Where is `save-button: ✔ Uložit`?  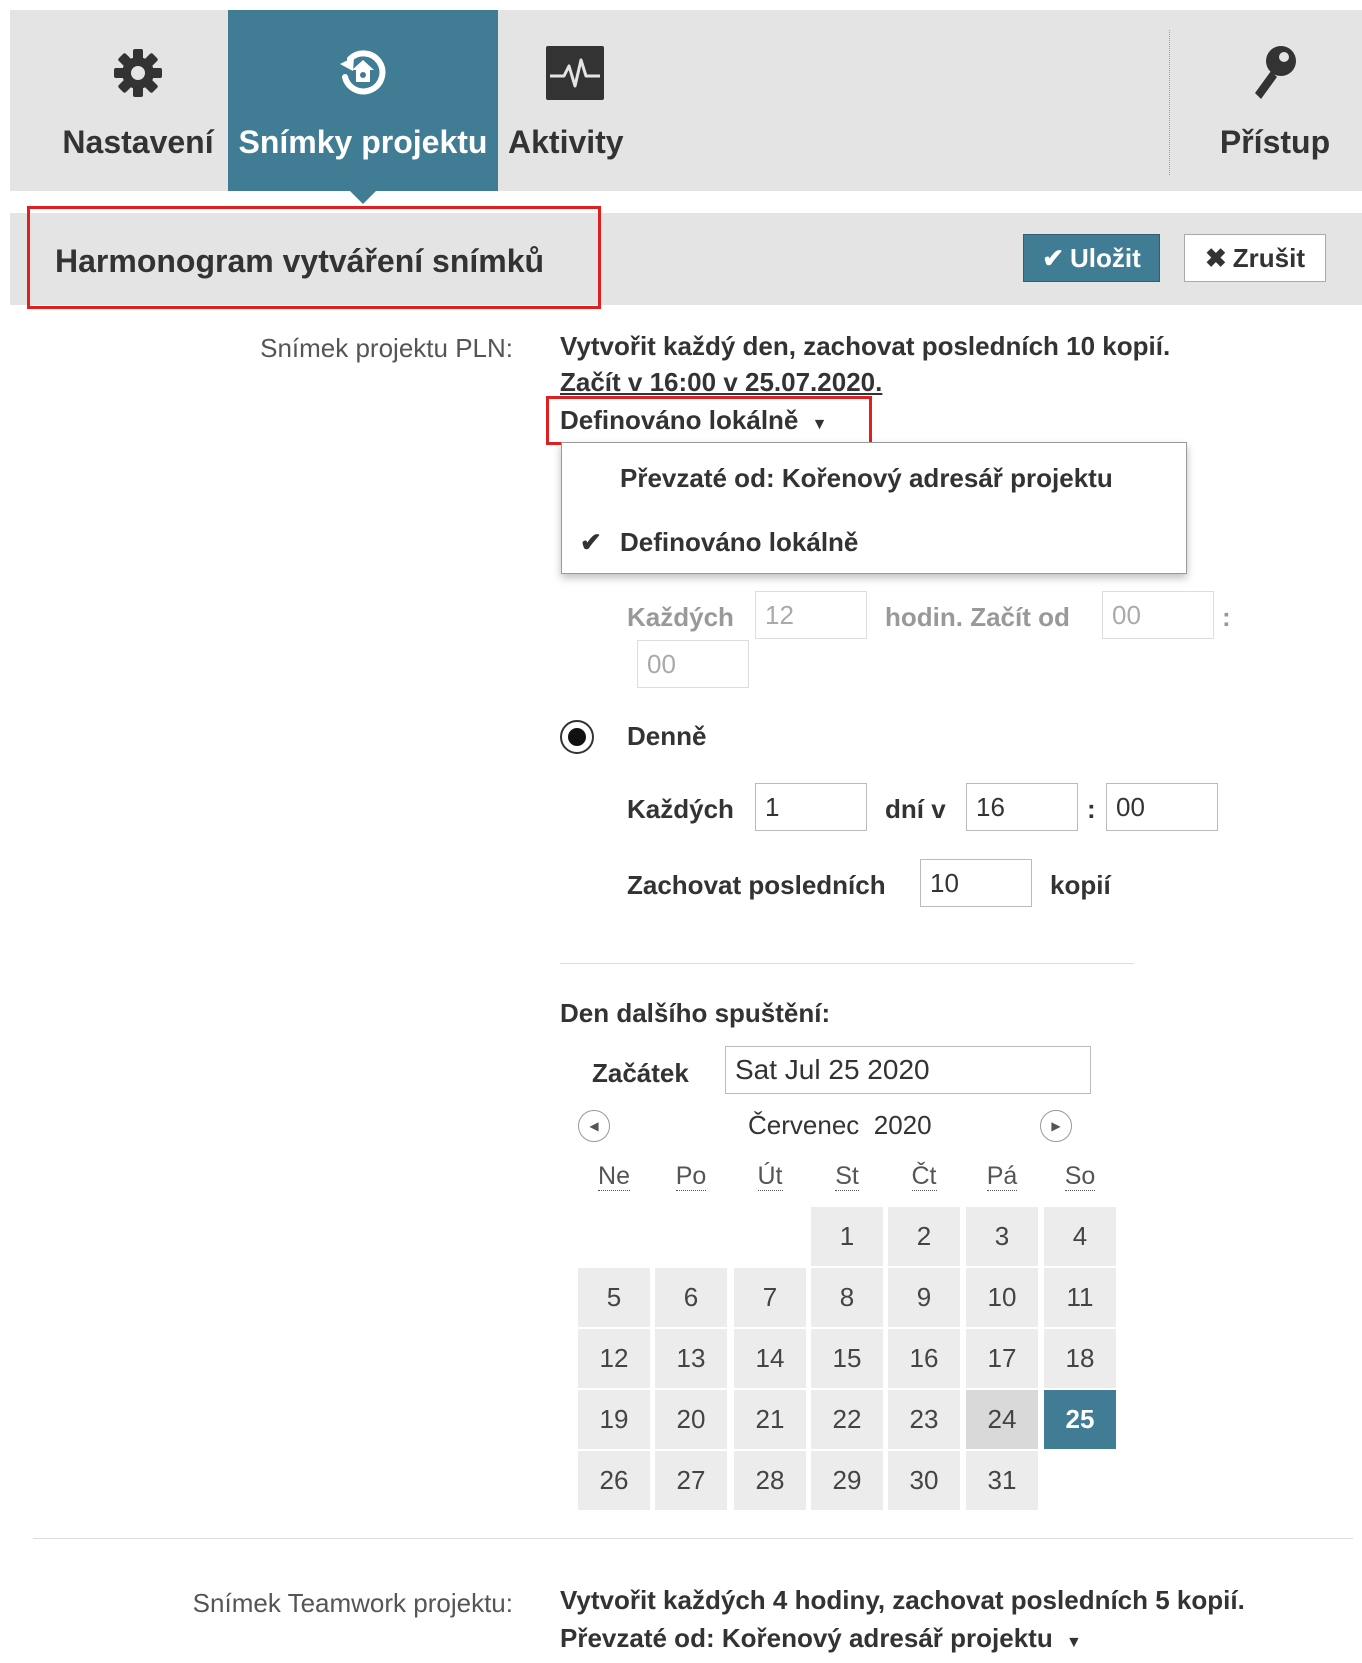 save-button: ✔ Uložit is located at coordinates (1091, 258).